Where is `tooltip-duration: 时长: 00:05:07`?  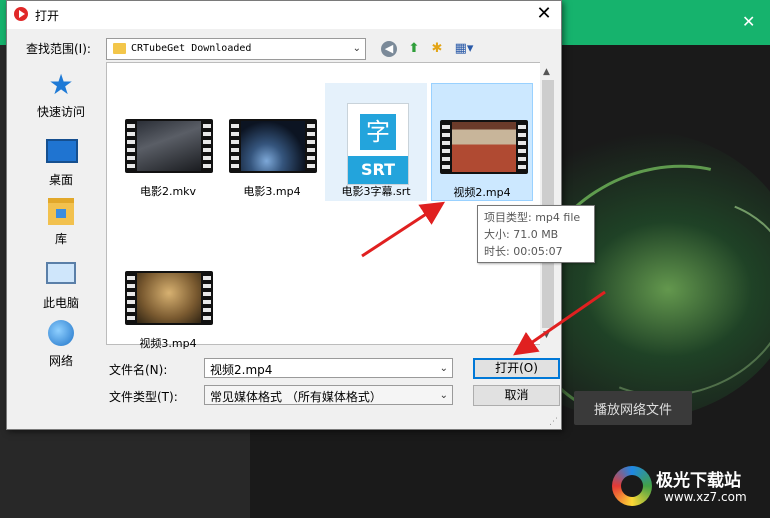 tooltip-duration: 时长: 00:05:07 is located at coordinates (523, 251).